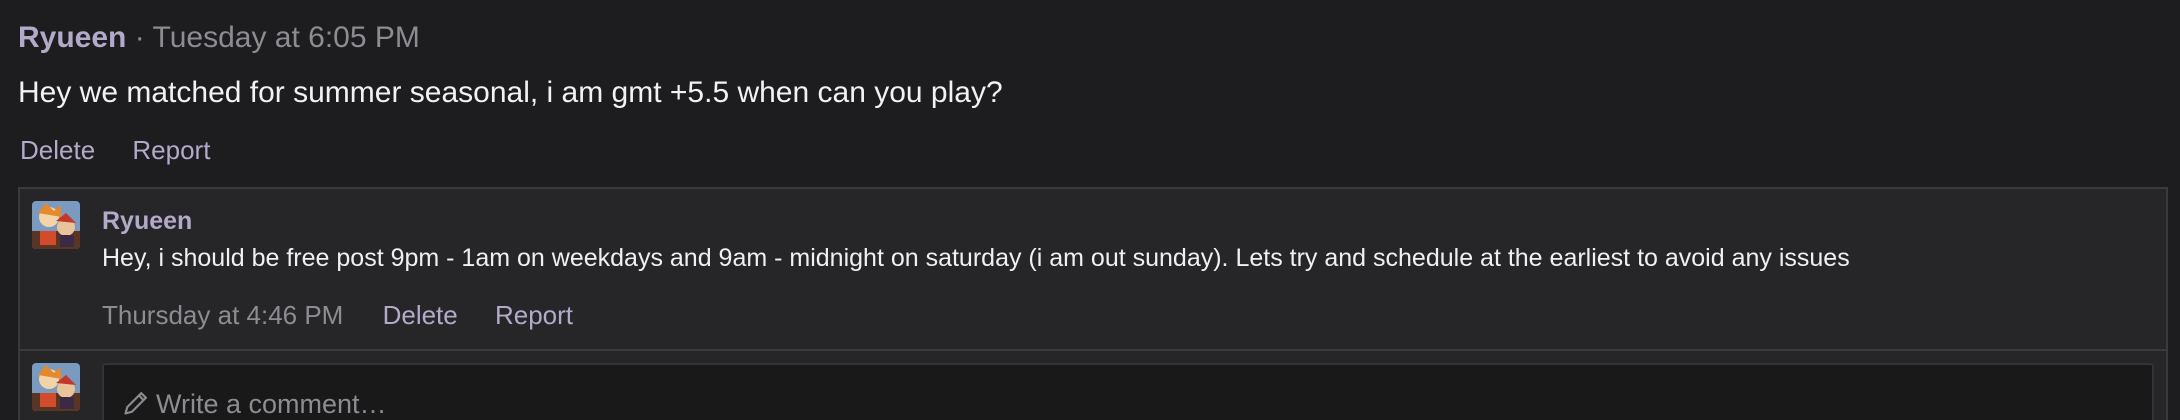  Describe the element at coordinates (130, 150) in the screenshot. I see `post-actions: Delete Report` at that location.